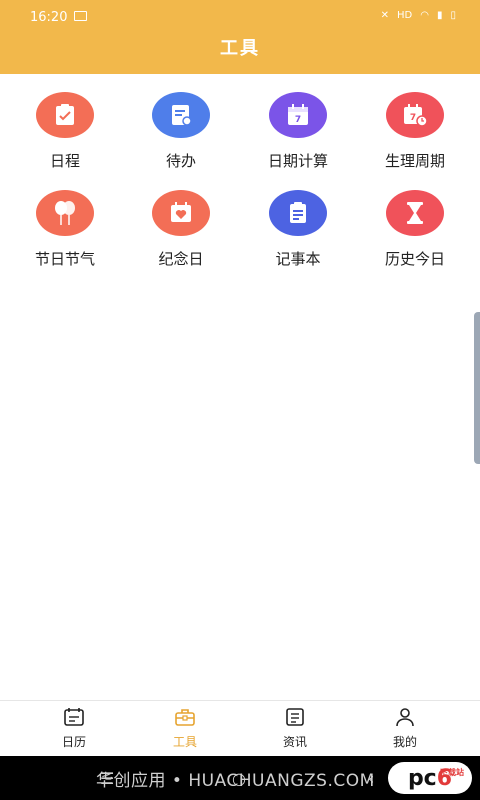 This screenshot has height=800, width=480. I want to click on tool-history-today: 历史今日, so click(415, 229).